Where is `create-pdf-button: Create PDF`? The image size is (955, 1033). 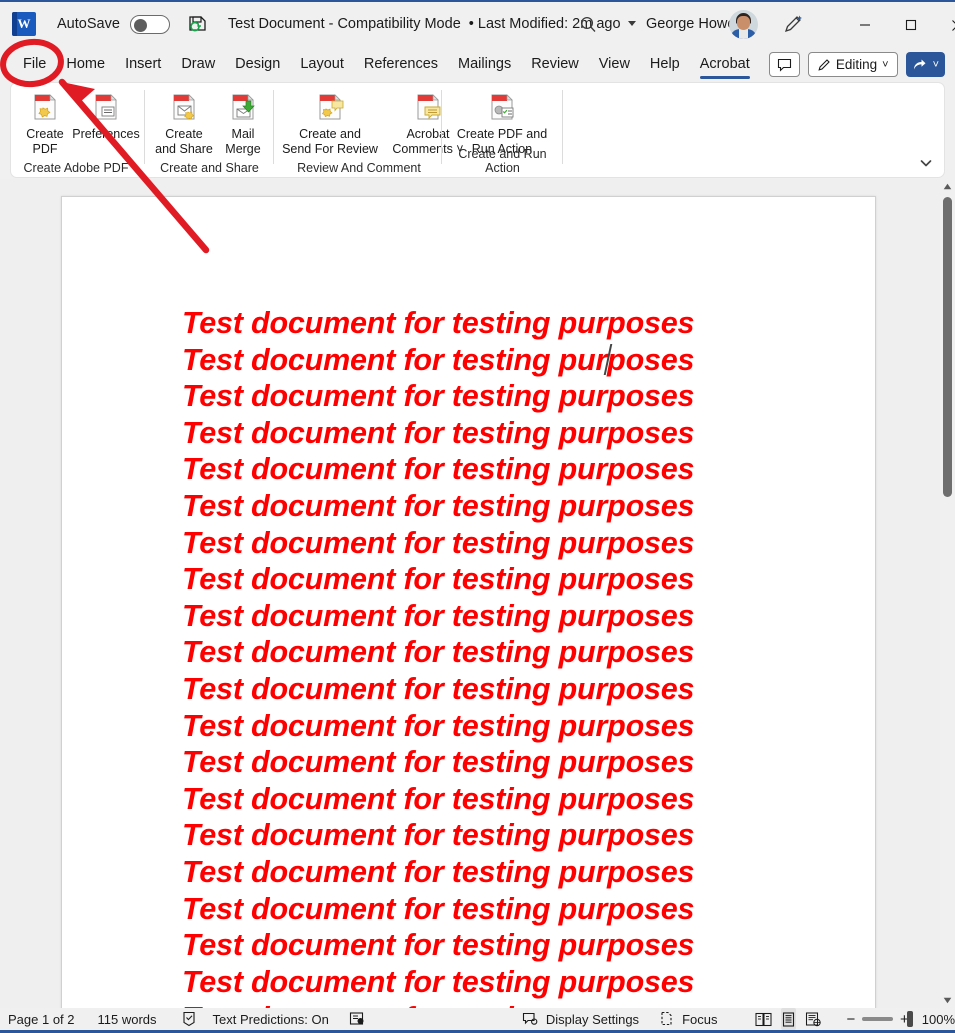
create-pdf-button: Create PDF is located at coordinates (45, 122).